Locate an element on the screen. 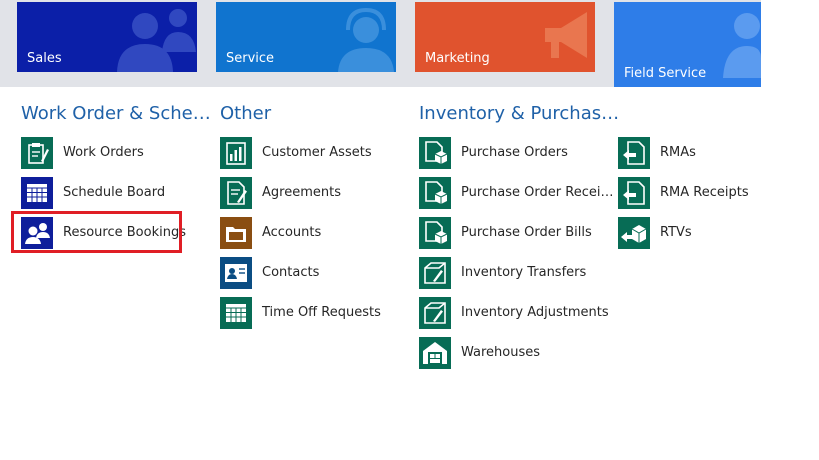 The width and height of the screenshot is (819, 460). nav-item-label: Accounts is located at coordinates (292, 232).